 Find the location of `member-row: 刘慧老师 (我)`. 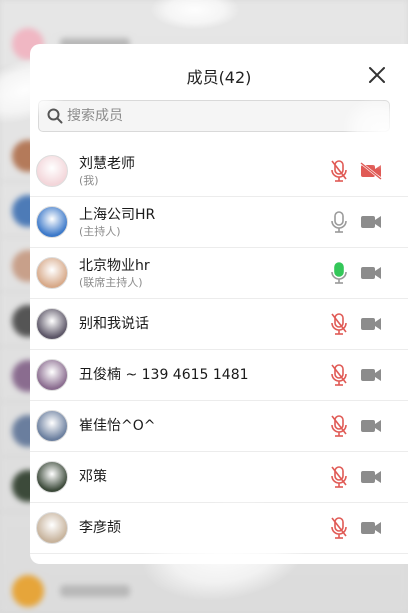

member-row: 刘慧老师 (我) is located at coordinates (219, 171).